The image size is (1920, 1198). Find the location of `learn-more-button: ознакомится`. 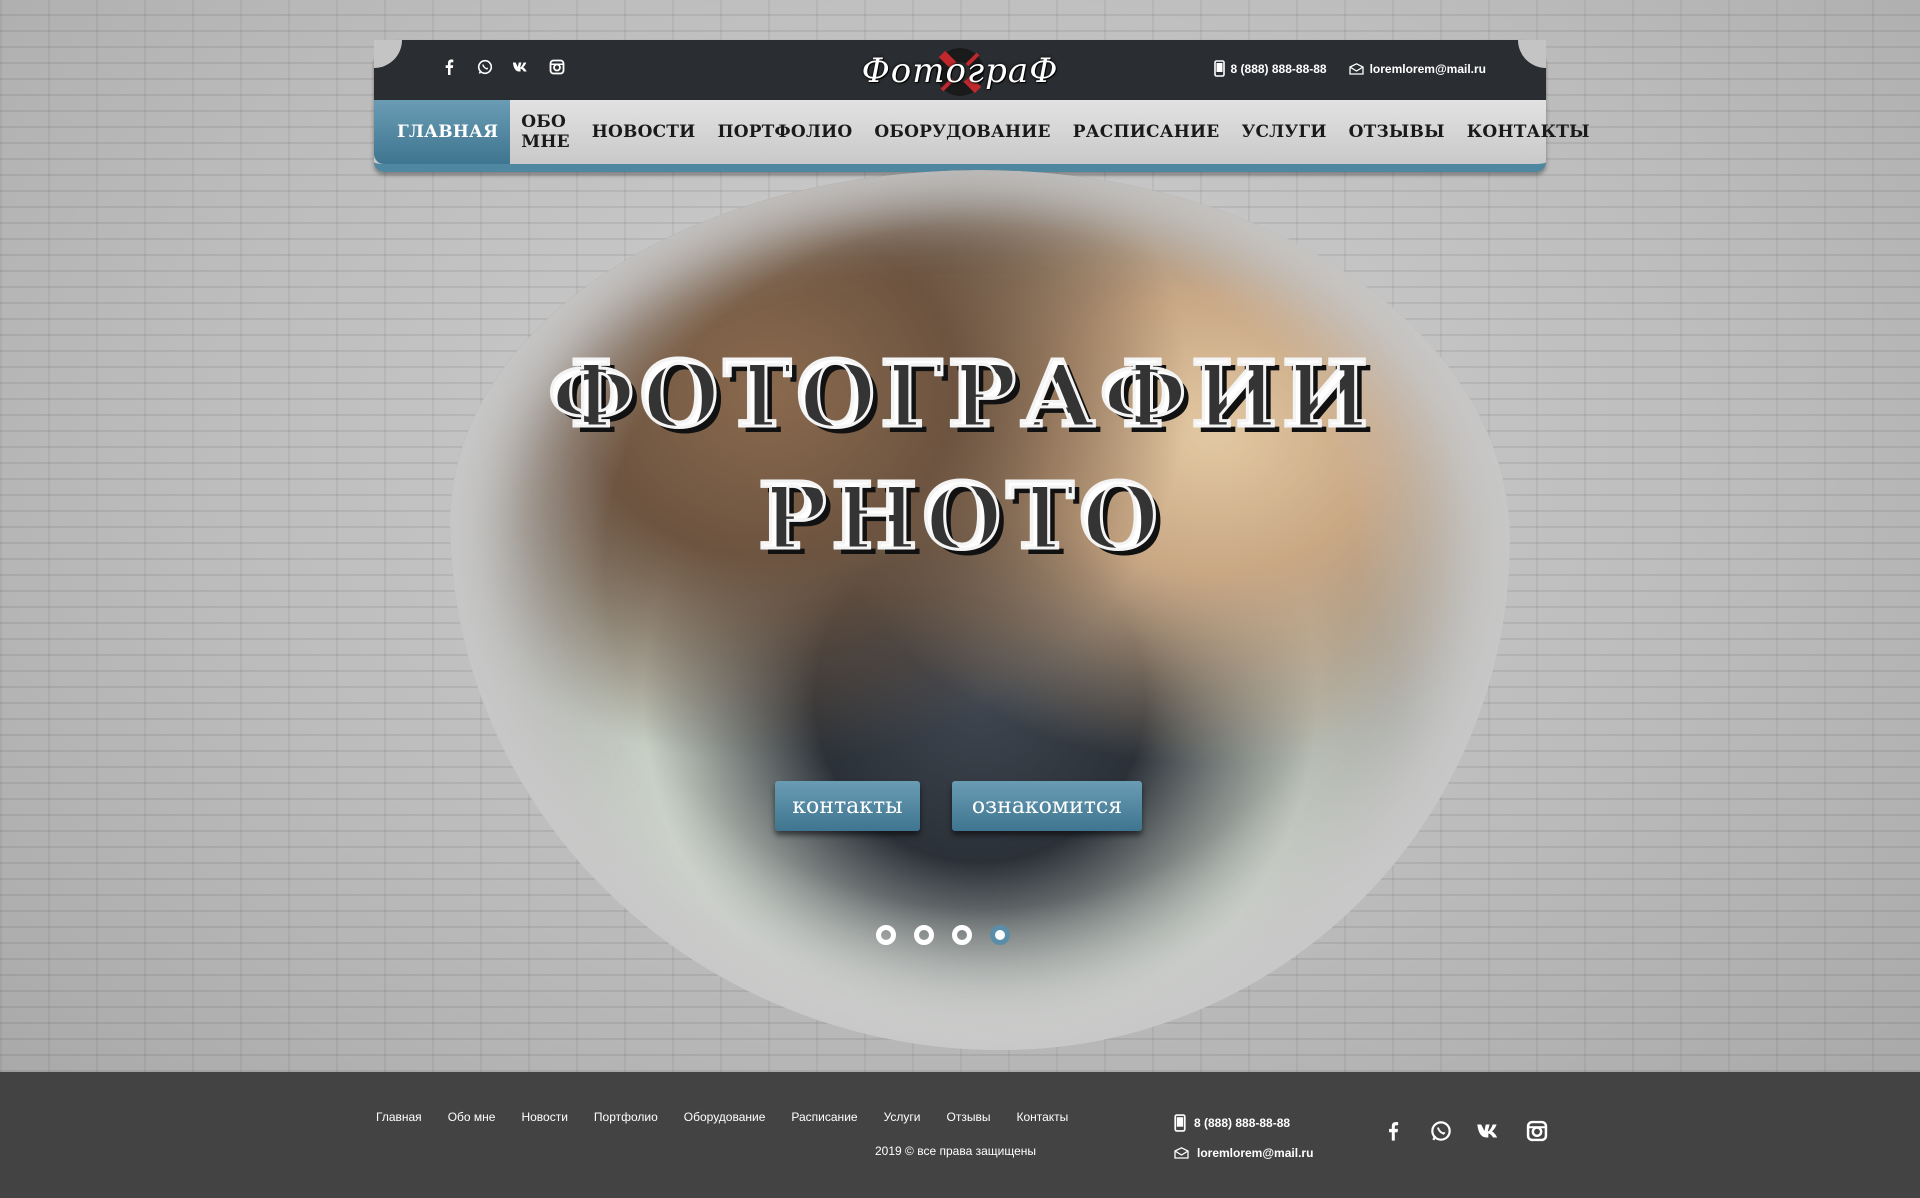

learn-more-button: ознакомится is located at coordinates (1047, 806).